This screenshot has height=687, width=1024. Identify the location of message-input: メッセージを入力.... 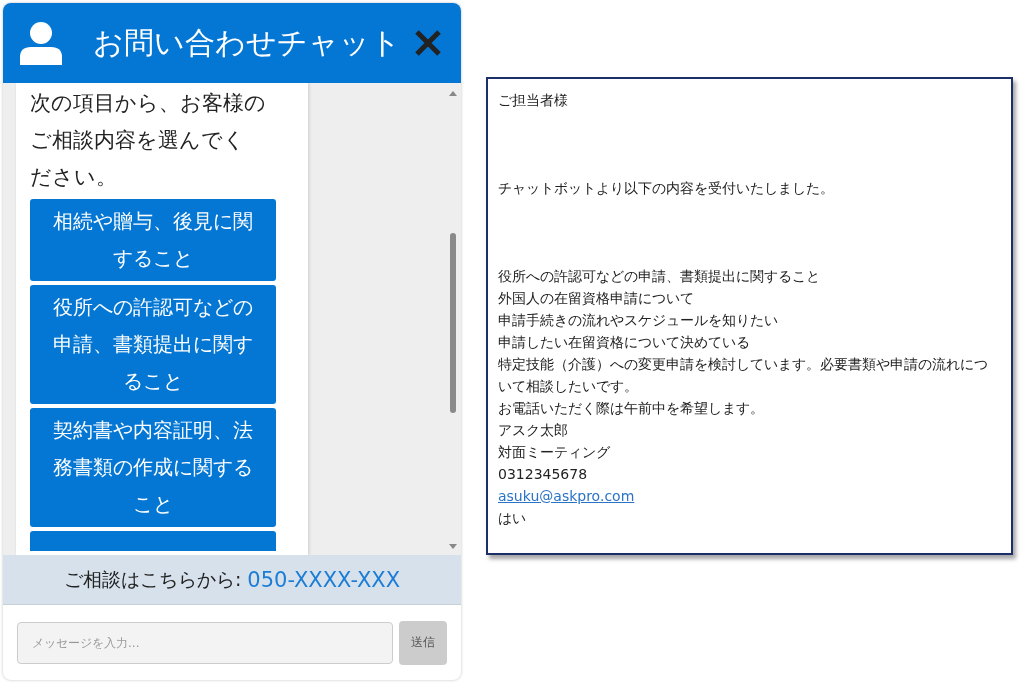
(205, 642).